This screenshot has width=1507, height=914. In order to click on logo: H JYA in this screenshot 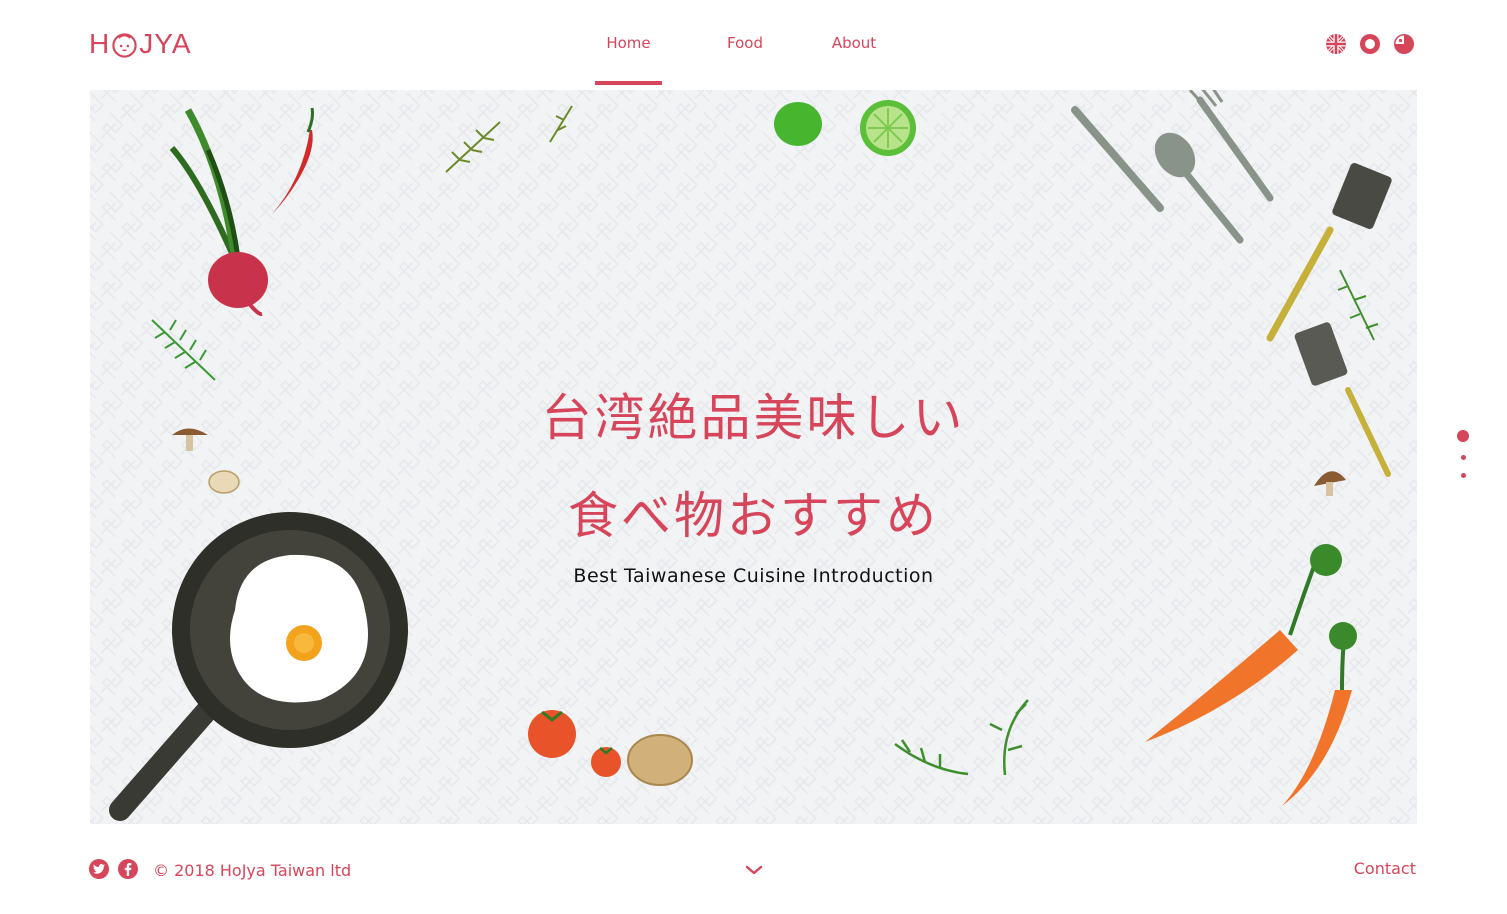, I will do `click(140, 44)`.